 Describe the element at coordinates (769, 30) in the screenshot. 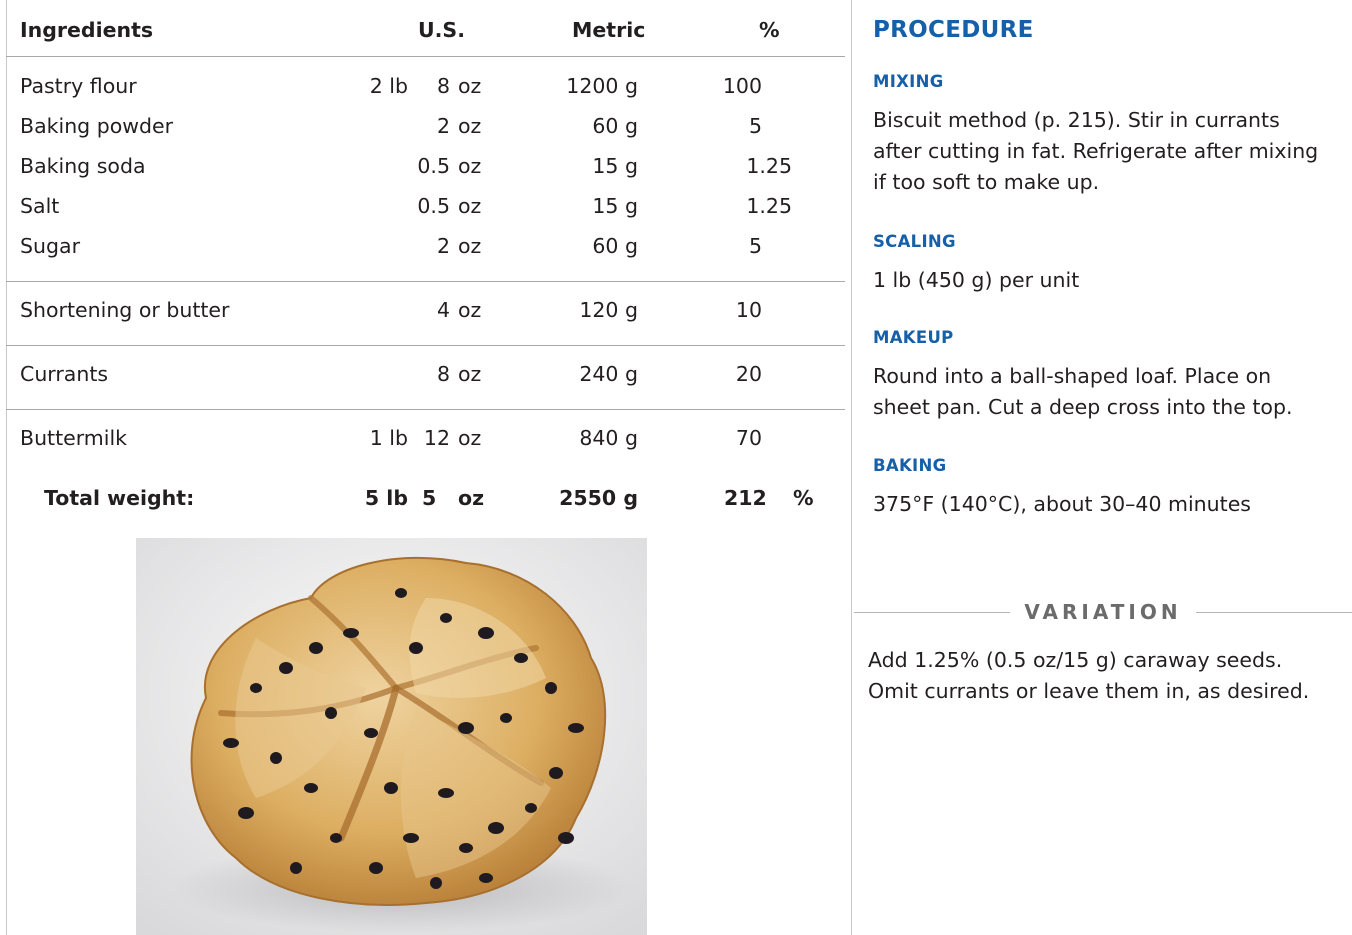

I see `header-percent: %` at that location.